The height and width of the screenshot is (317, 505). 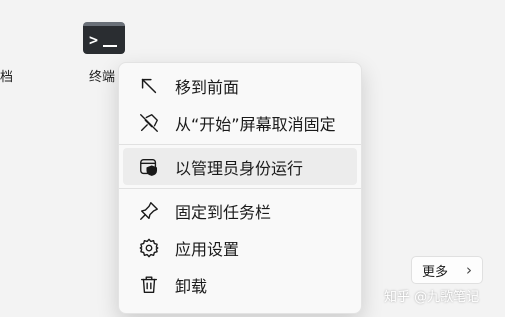 I want to click on chevron-right-icon: ›, so click(x=469, y=269).